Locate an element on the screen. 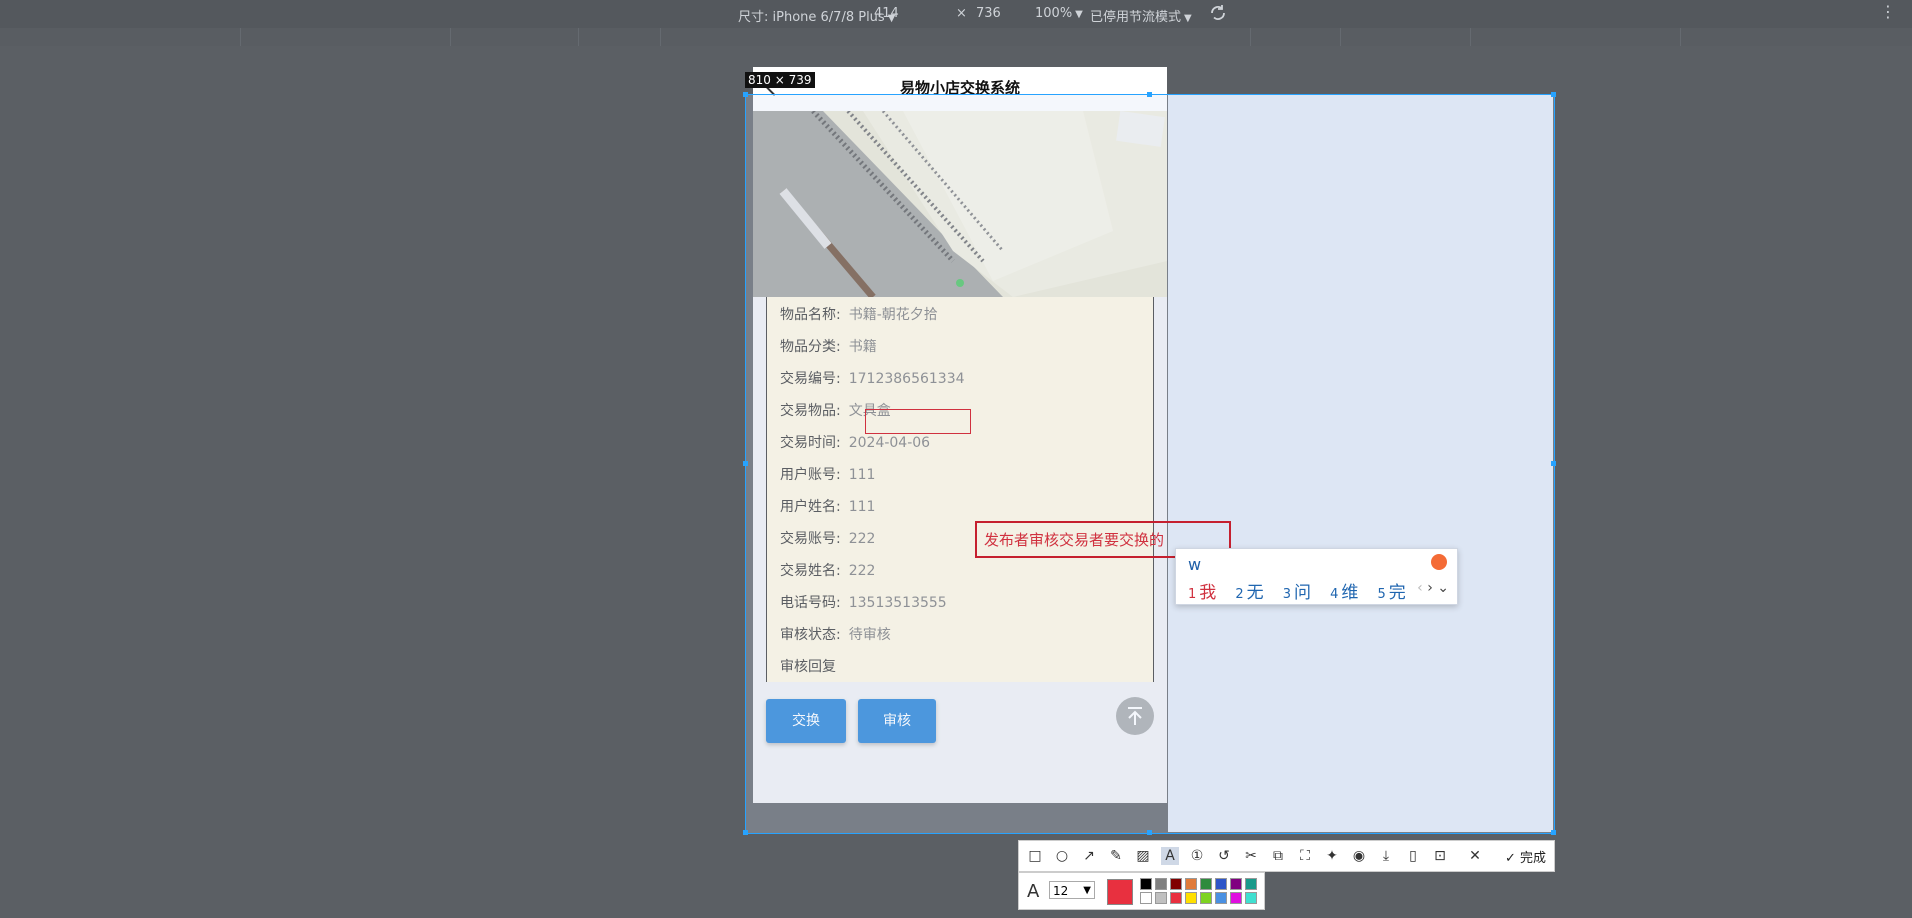 This screenshot has height=918, width=1912. bookmark-icon: ⊡ is located at coordinates (1440, 856).